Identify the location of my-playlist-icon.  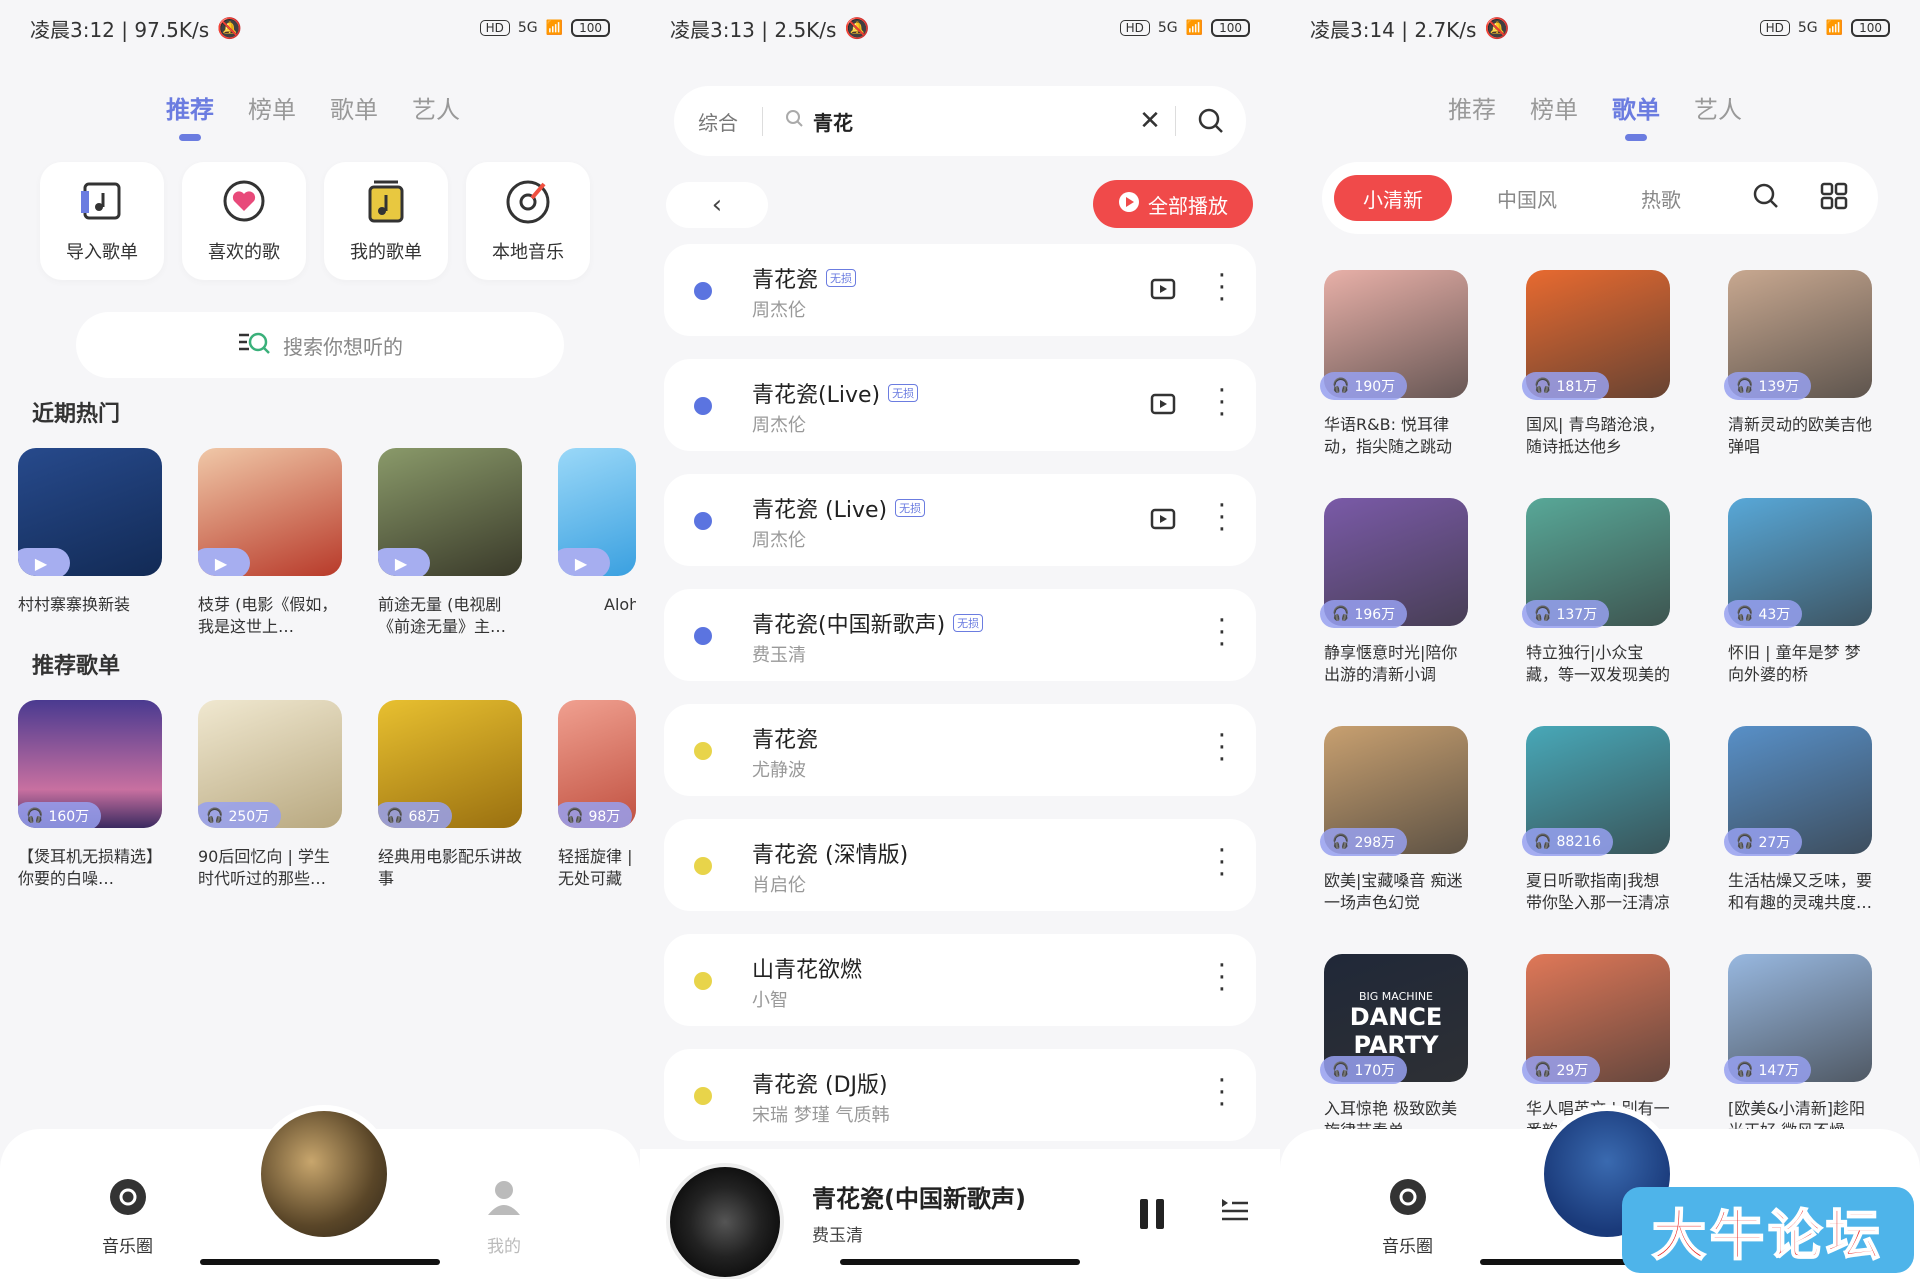
(386, 202).